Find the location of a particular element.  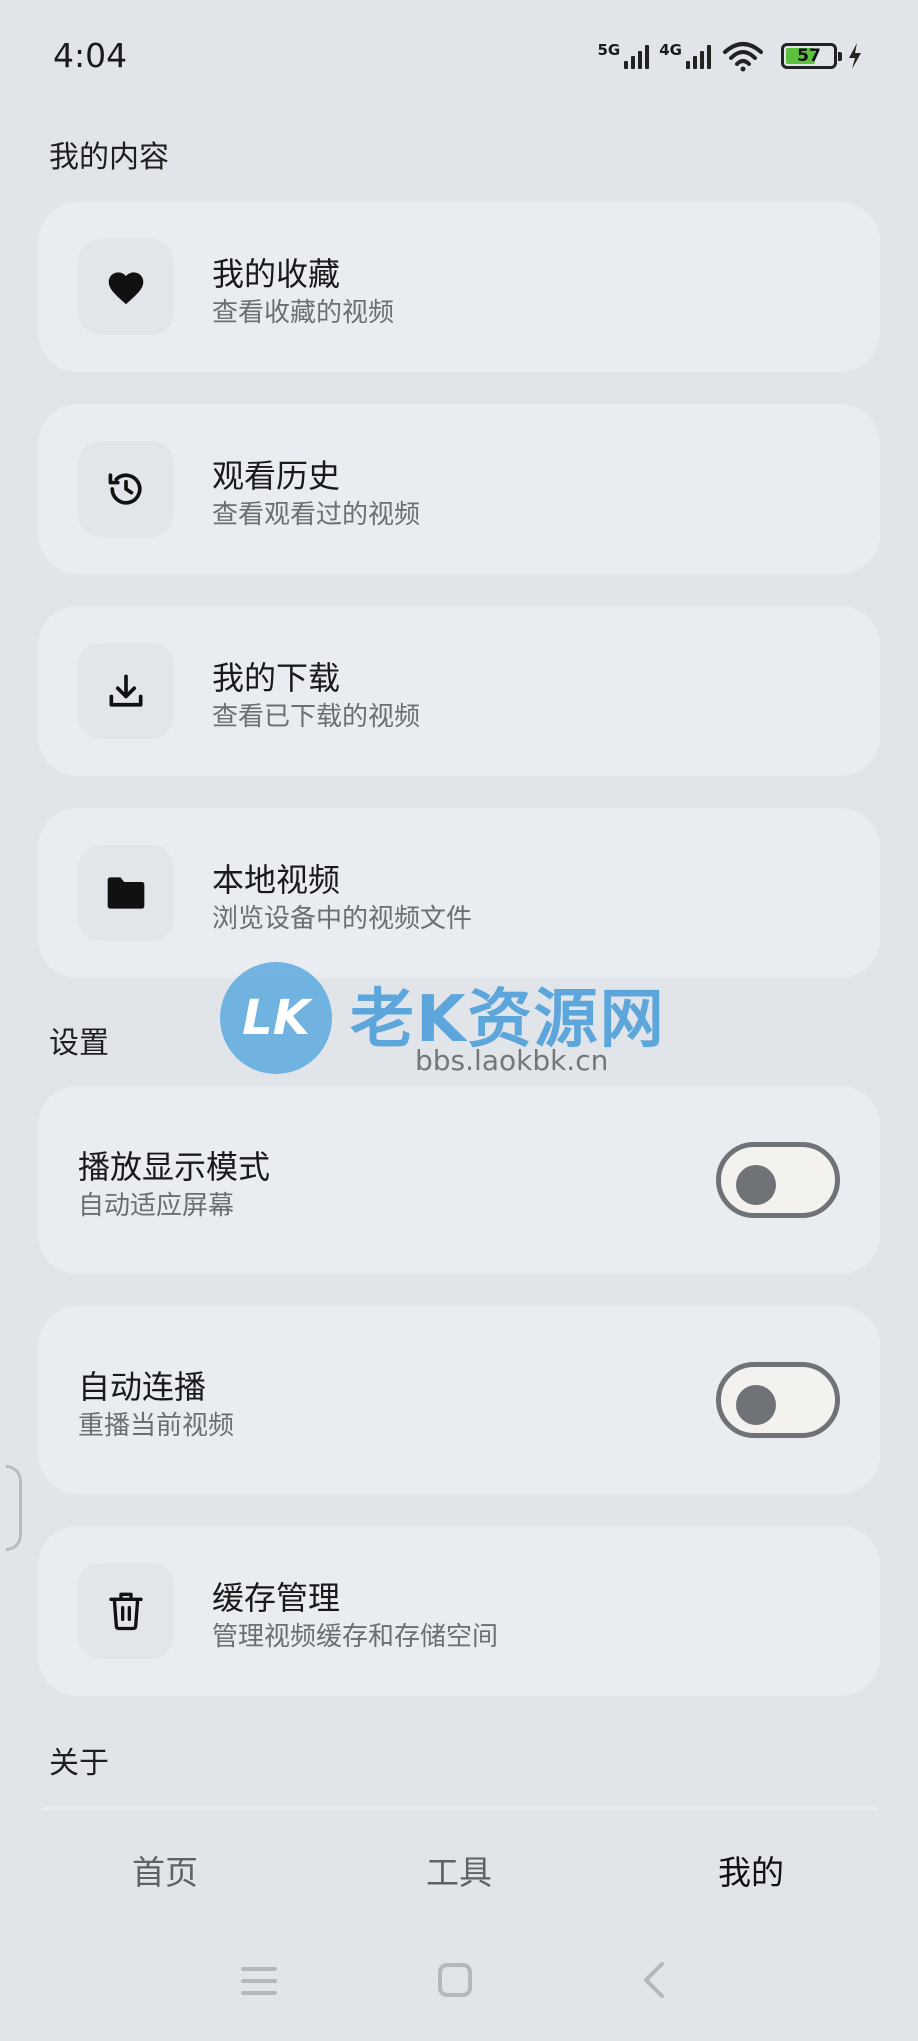

display-mode-card: 播放显示模式 自动适应屏幕 is located at coordinates (459, 1180).